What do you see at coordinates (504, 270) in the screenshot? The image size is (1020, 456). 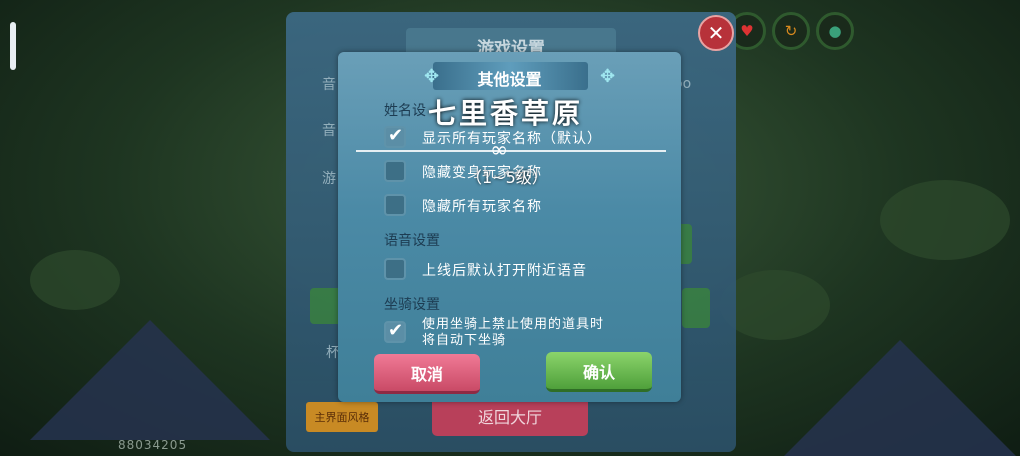 I see `nearby-voice-label: 上线后默认打开附近语音` at bounding box center [504, 270].